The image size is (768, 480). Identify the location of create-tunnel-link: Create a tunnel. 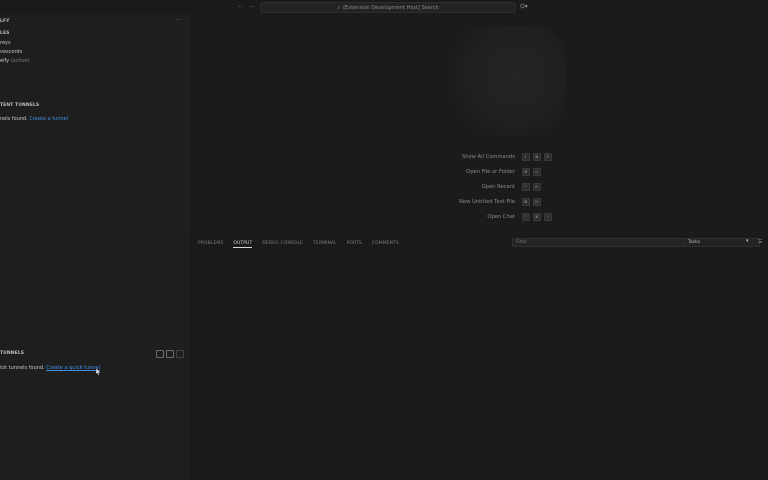
(48, 119).